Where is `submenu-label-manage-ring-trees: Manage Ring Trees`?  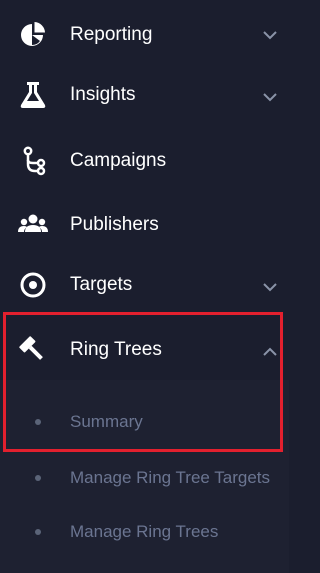 submenu-label-manage-ring-trees: Manage Ring Trees is located at coordinates (144, 531).